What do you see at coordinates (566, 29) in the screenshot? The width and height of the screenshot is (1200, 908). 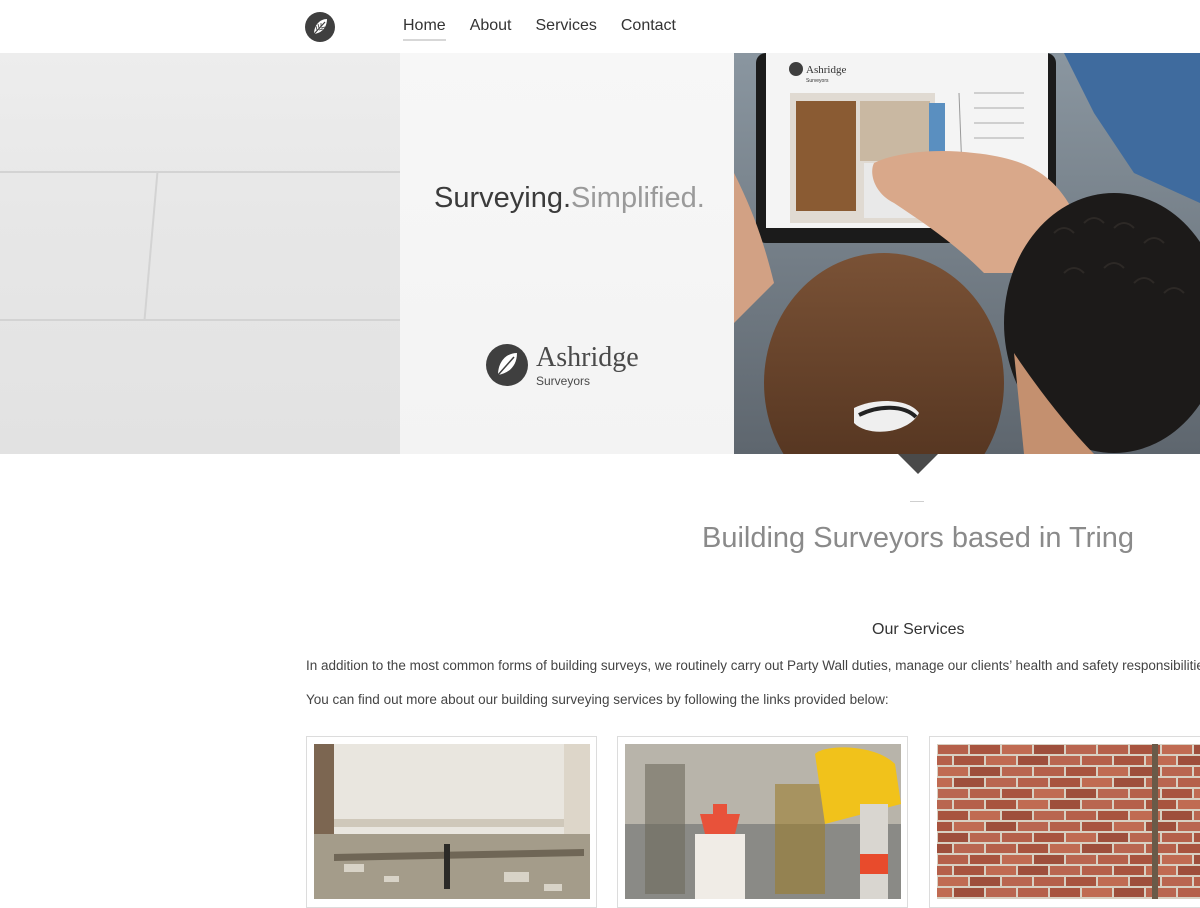 I see `nav-services: Services` at bounding box center [566, 29].